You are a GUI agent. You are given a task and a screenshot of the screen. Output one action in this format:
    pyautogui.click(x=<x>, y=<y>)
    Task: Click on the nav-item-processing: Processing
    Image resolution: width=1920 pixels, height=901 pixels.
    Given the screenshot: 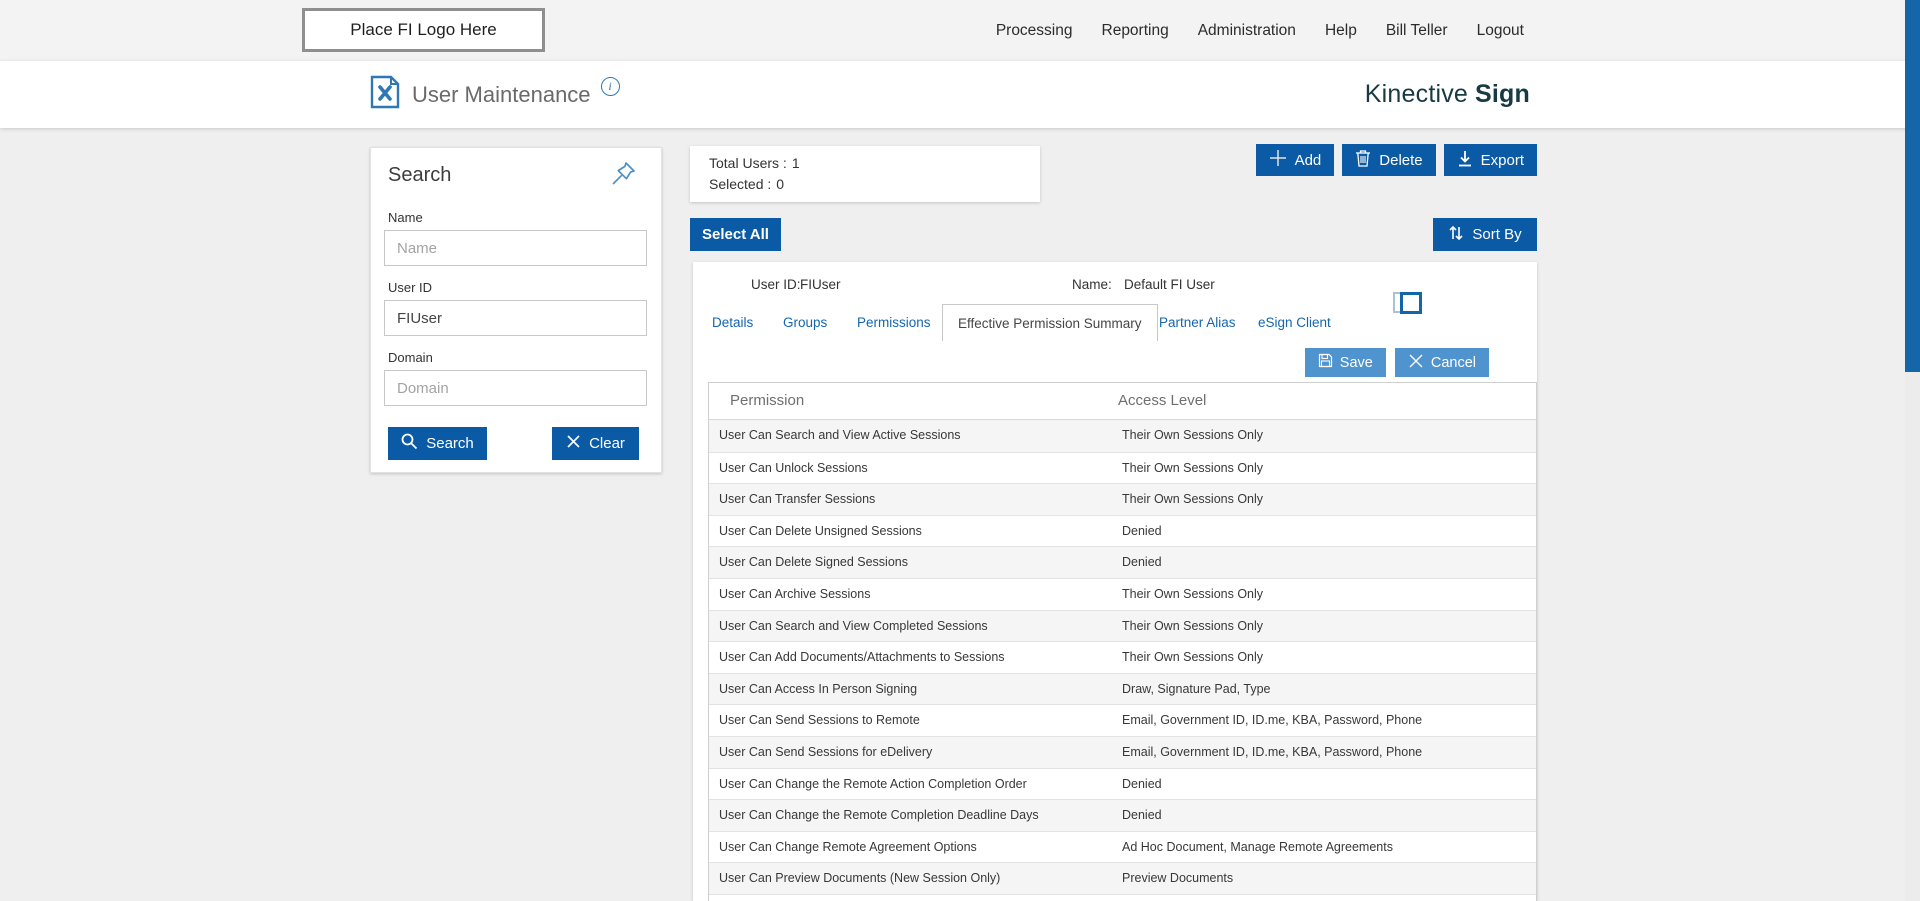 What is the action you would take?
    pyautogui.click(x=1034, y=31)
    